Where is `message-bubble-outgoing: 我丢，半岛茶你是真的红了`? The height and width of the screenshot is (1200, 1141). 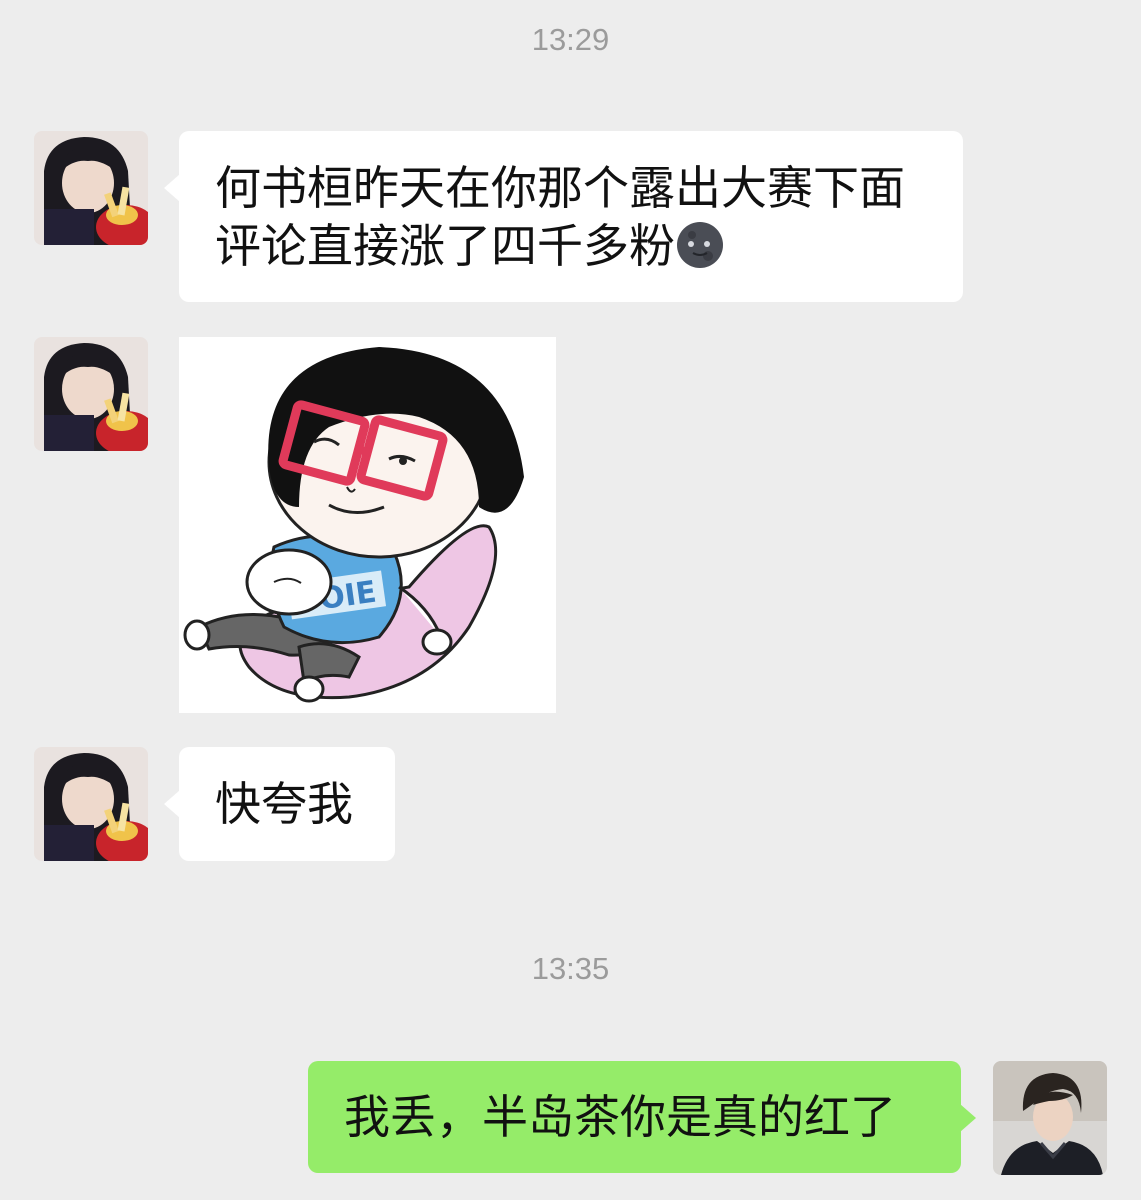 message-bubble-outgoing: 我丢，半岛茶你是真的红了 is located at coordinates (642, 1117).